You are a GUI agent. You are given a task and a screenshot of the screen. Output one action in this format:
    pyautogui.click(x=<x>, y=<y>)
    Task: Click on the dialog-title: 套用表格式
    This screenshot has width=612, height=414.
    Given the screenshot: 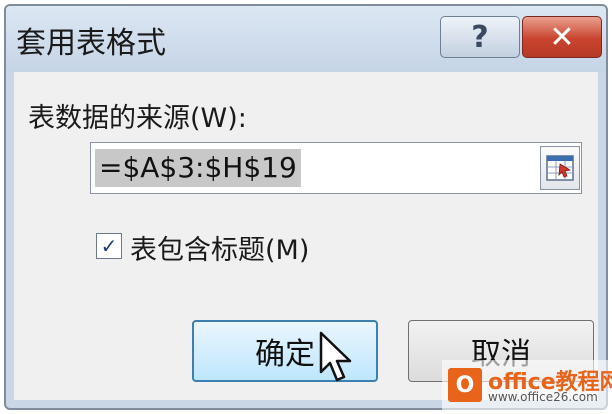 What is the action you would take?
    pyautogui.click(x=91, y=43)
    